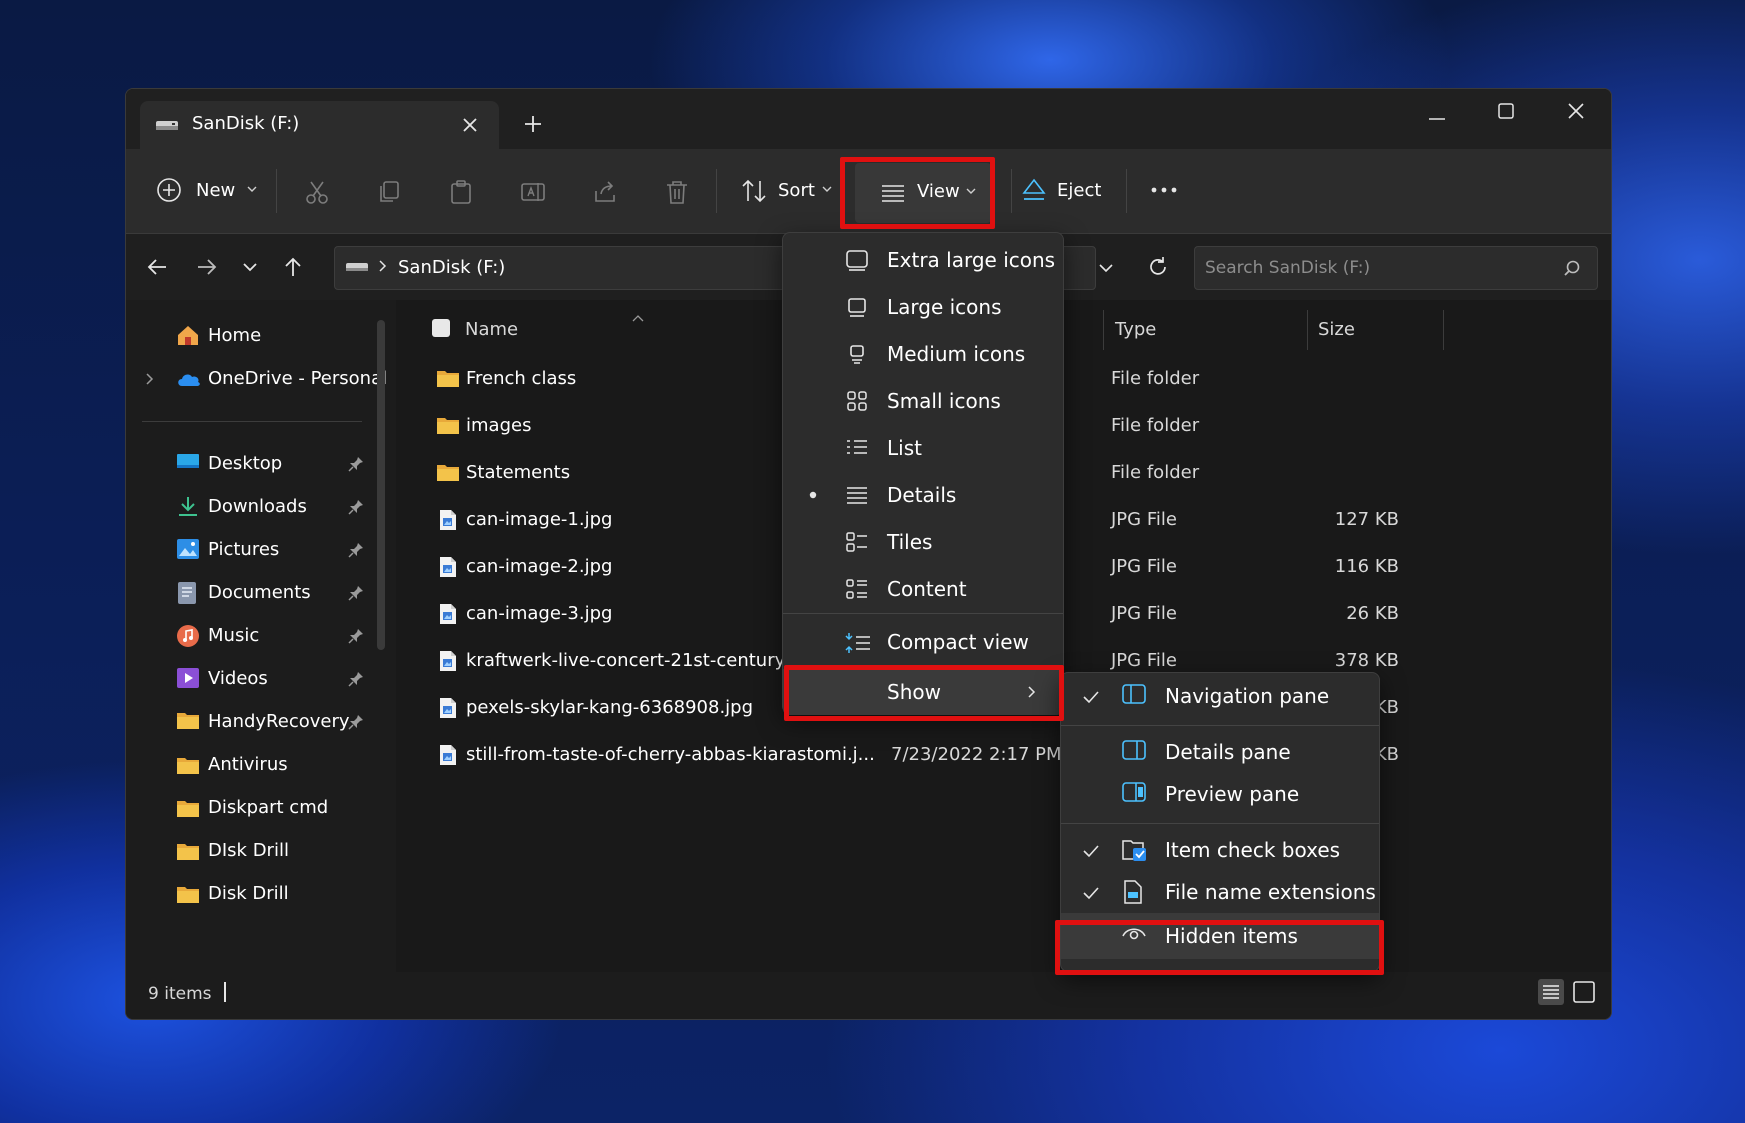 This screenshot has width=1745, height=1123. Describe the element at coordinates (1572, 268) in the screenshot. I see `search-icon` at that location.